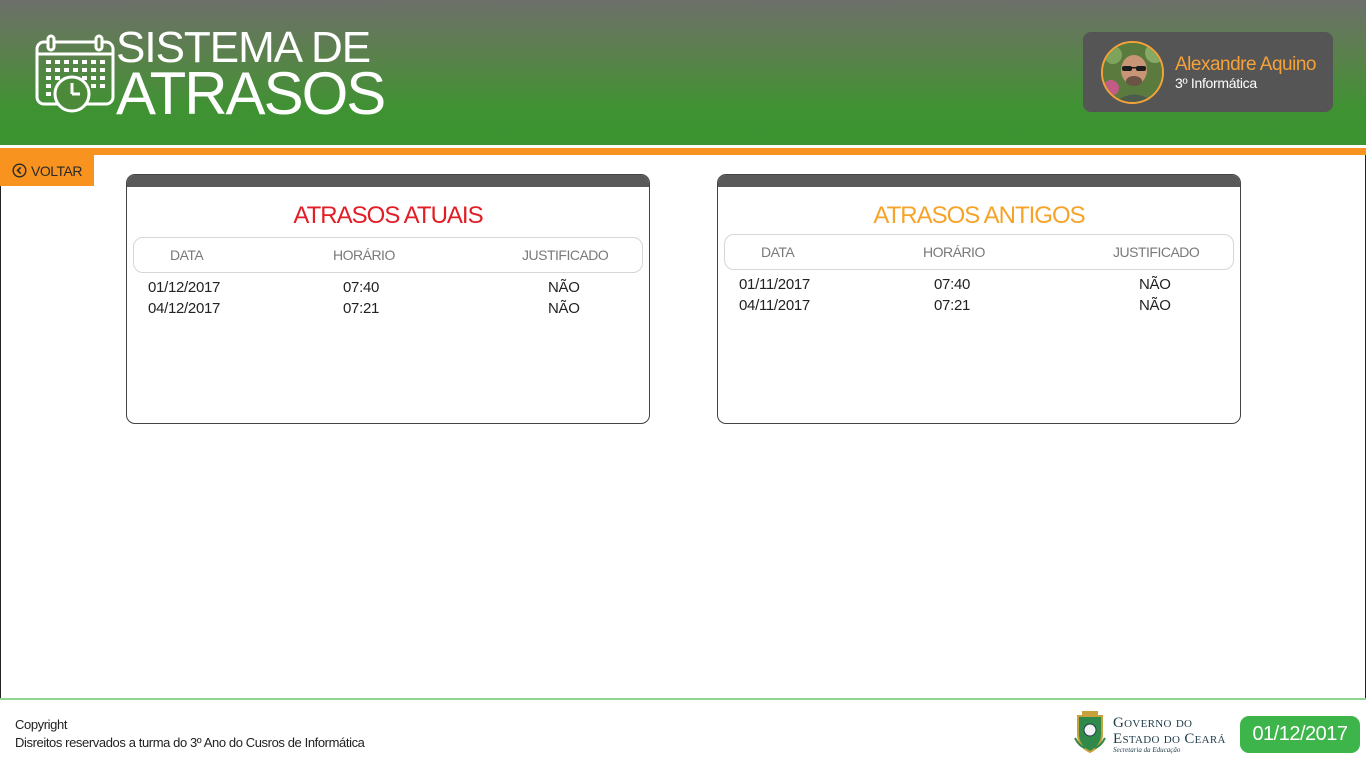  I want to click on government-name-line1: Governo do, so click(1153, 723).